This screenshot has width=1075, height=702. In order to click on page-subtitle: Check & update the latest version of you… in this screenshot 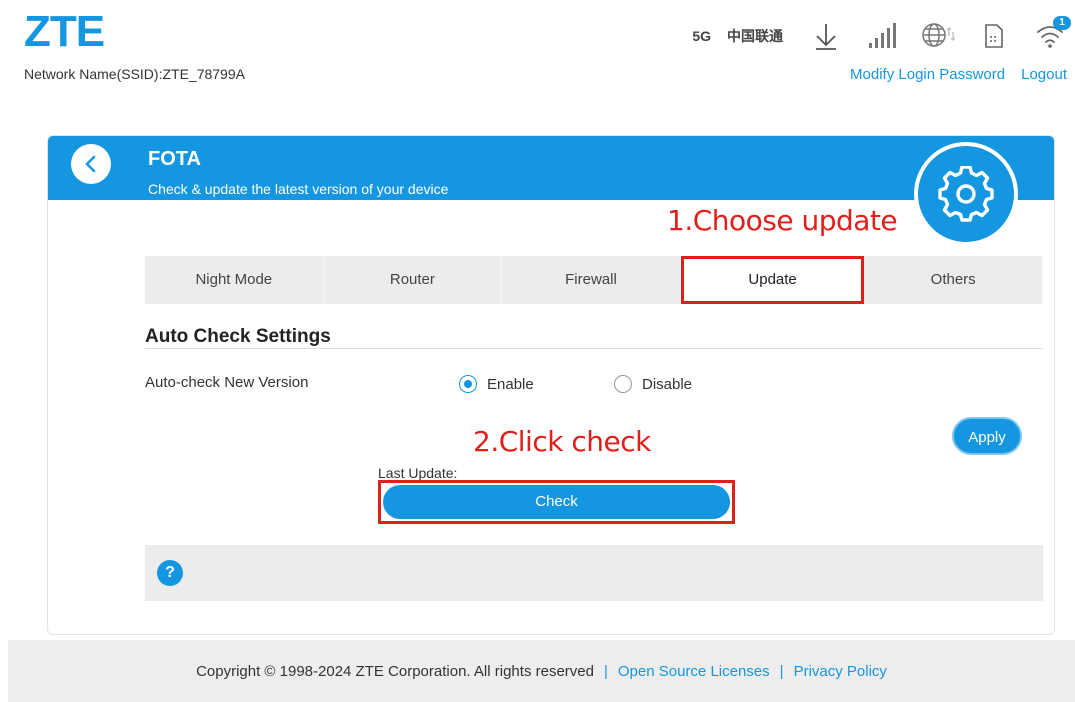, I will do `click(298, 189)`.